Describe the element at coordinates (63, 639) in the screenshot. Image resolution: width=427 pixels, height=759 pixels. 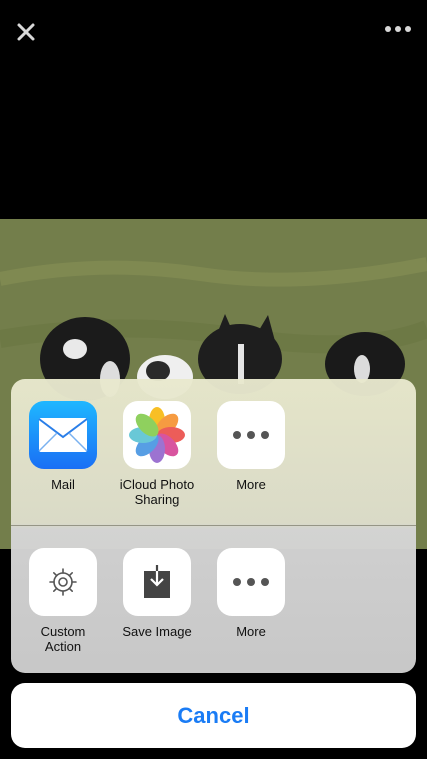
I see `action-custom-label: Custom Action` at that location.